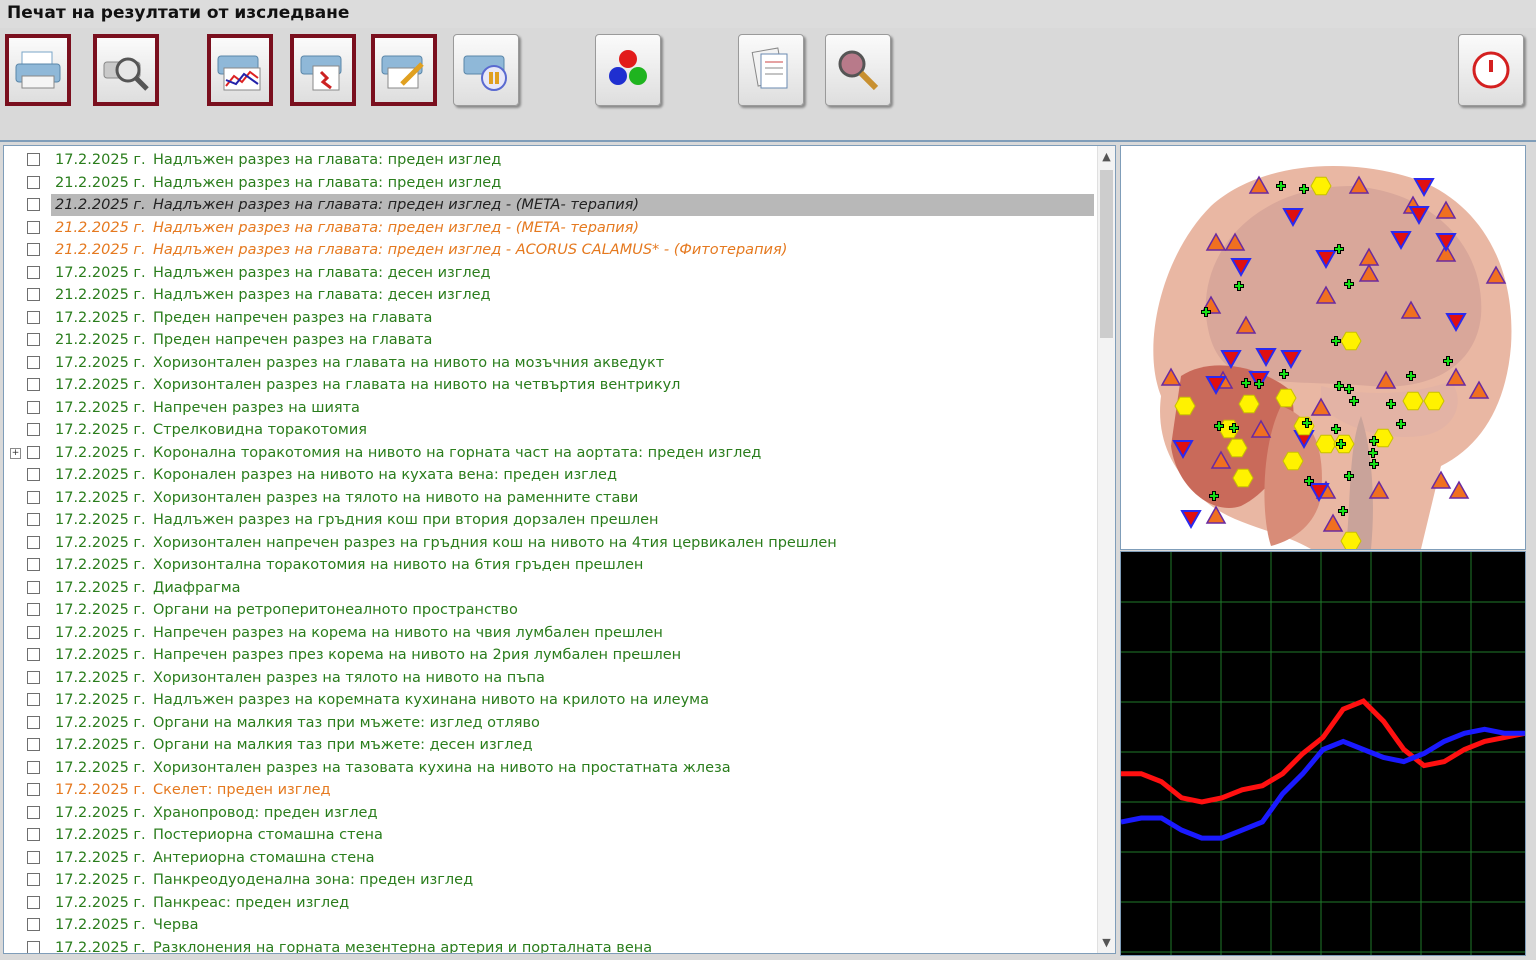 The image size is (1536, 960). What do you see at coordinates (404, 70) in the screenshot?
I see `print-edit-button` at bounding box center [404, 70].